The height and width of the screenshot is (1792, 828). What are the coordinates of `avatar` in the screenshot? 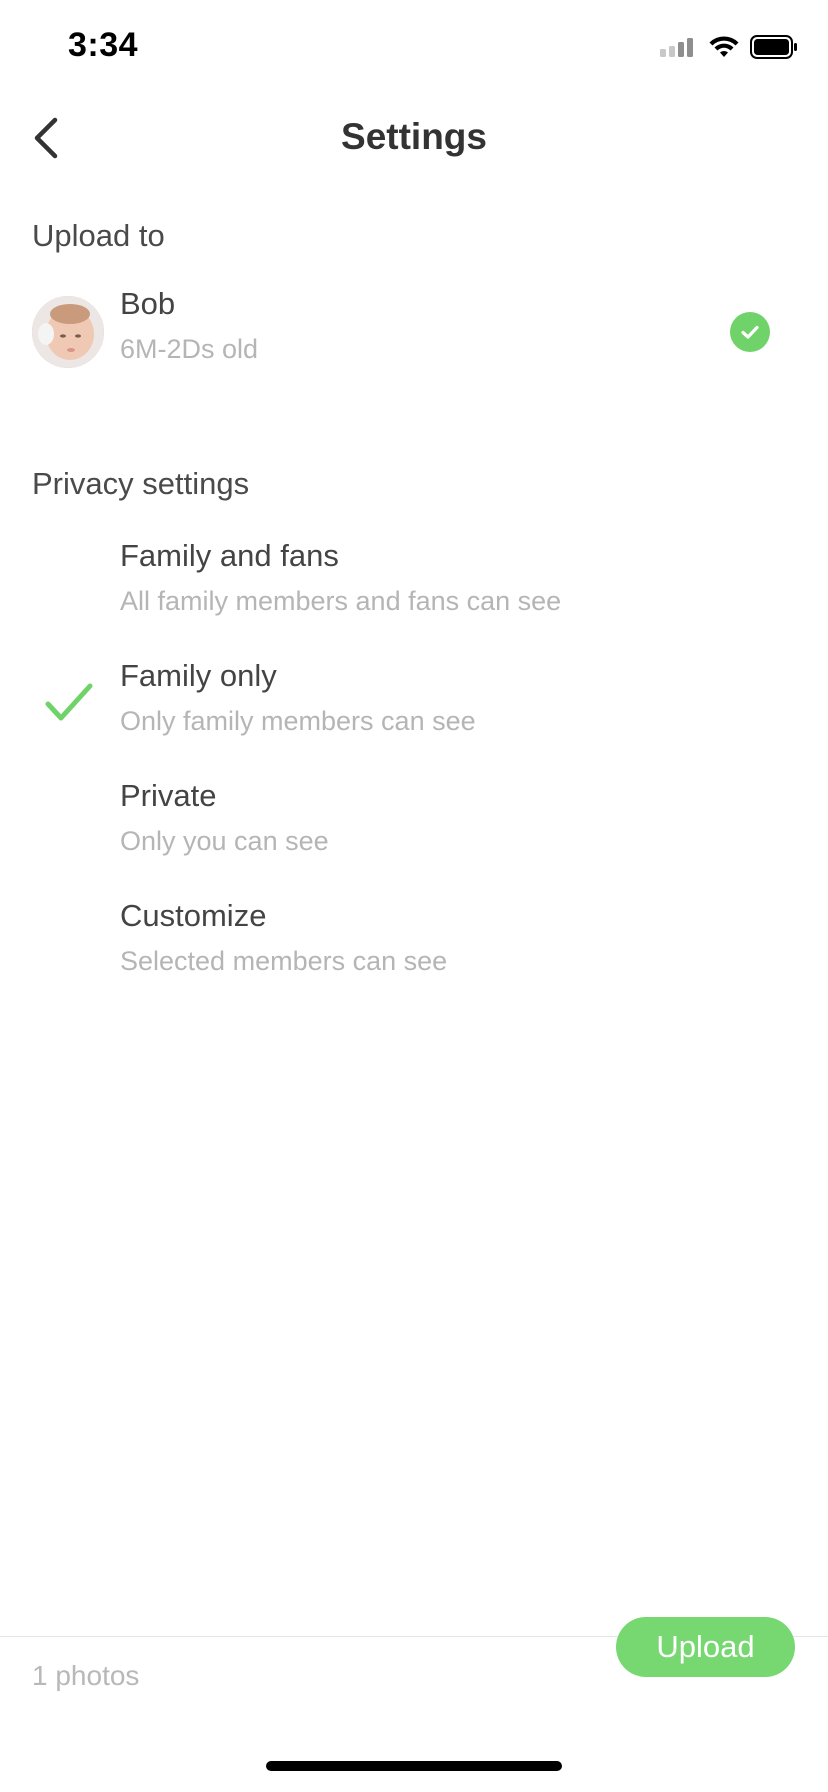 It's located at (68, 332).